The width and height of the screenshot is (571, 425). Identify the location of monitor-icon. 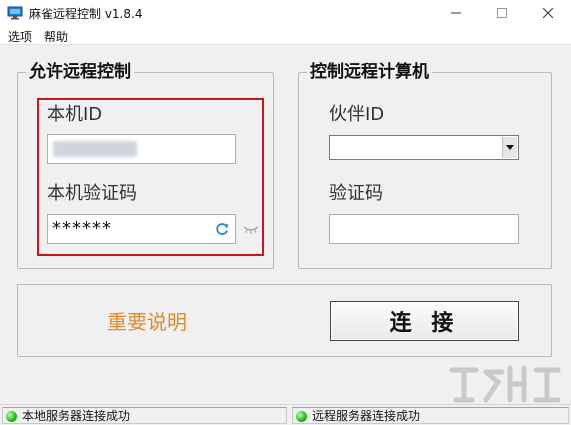
(15, 13).